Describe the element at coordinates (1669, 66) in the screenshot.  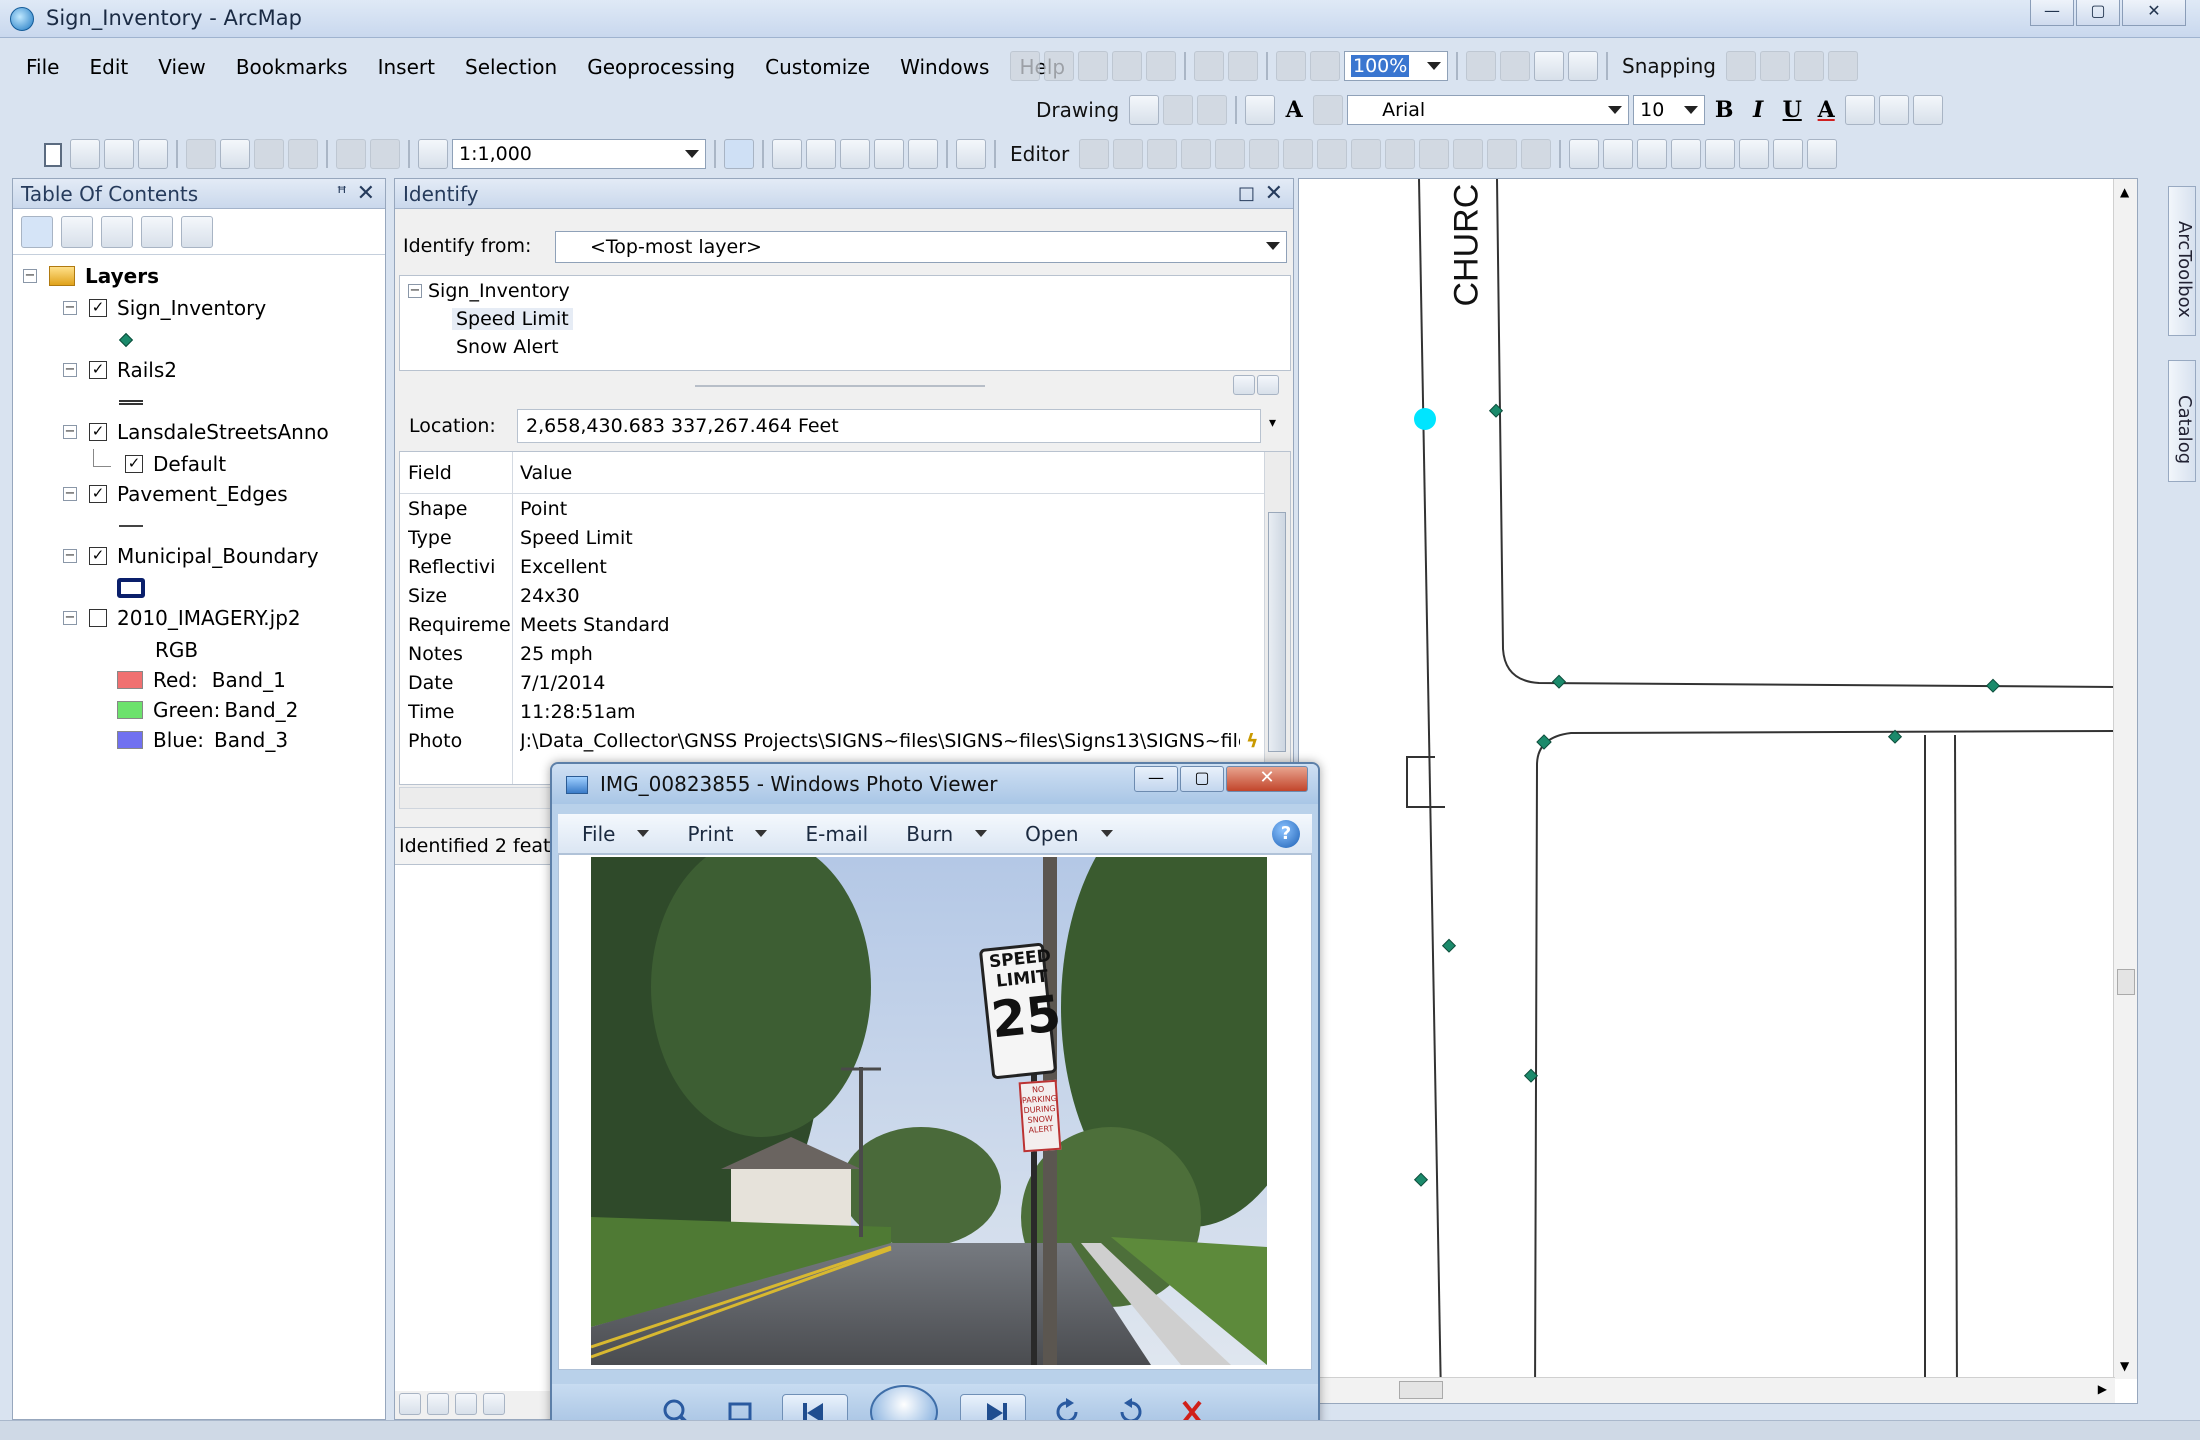
I see `snapping-menu: Snapping` at that location.